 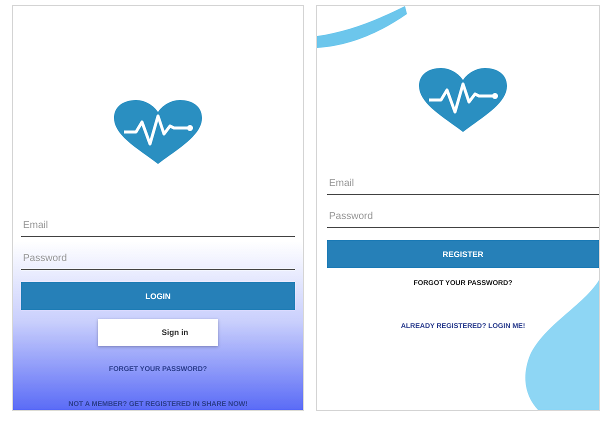 What do you see at coordinates (158, 332) in the screenshot?
I see `sign-in-button: Sign in` at bounding box center [158, 332].